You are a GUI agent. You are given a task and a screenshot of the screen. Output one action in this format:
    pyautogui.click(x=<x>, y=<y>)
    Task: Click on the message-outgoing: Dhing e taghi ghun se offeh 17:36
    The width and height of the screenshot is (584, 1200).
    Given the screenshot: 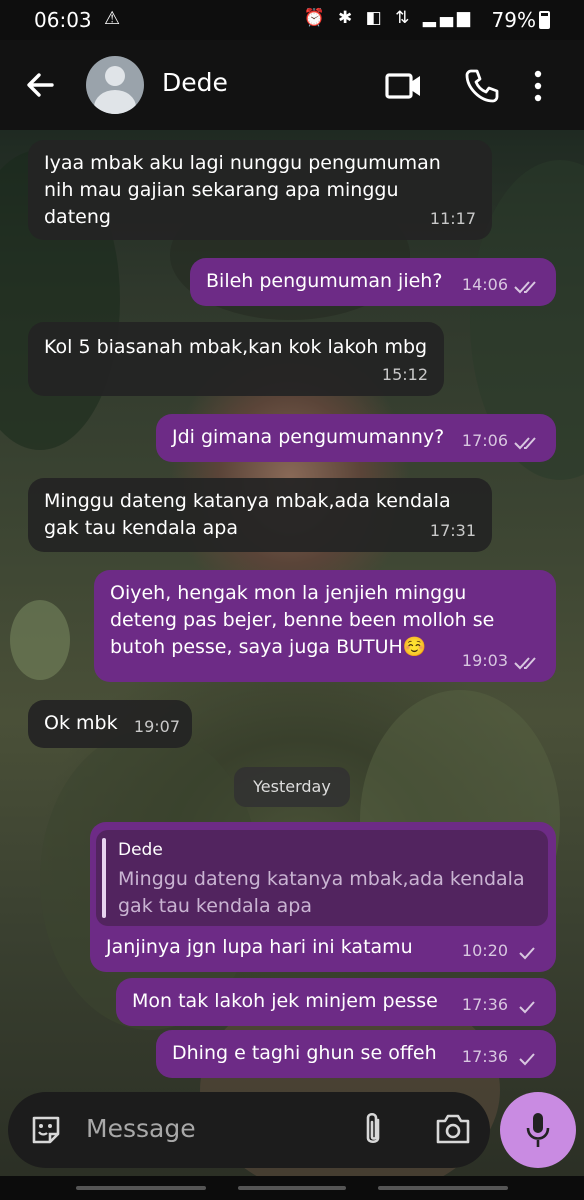 What is the action you would take?
    pyautogui.click(x=356, y=1054)
    